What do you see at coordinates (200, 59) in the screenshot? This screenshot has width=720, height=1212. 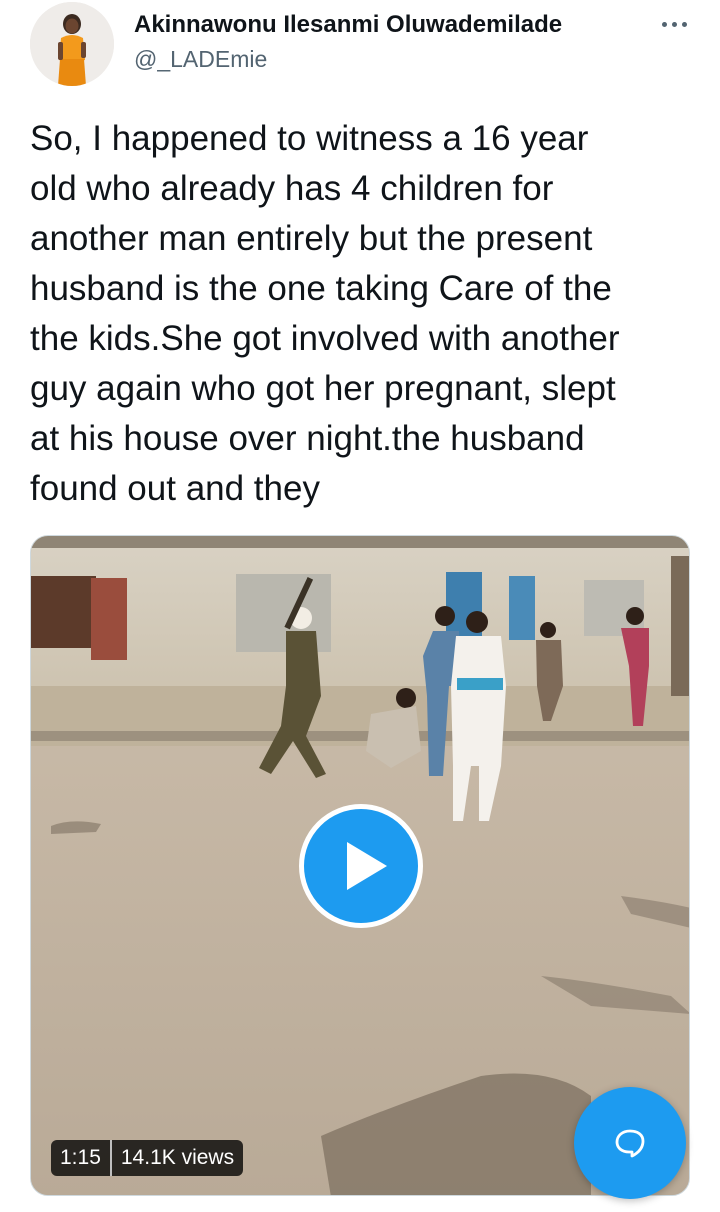 I see `author-handle: @_LADEmie` at bounding box center [200, 59].